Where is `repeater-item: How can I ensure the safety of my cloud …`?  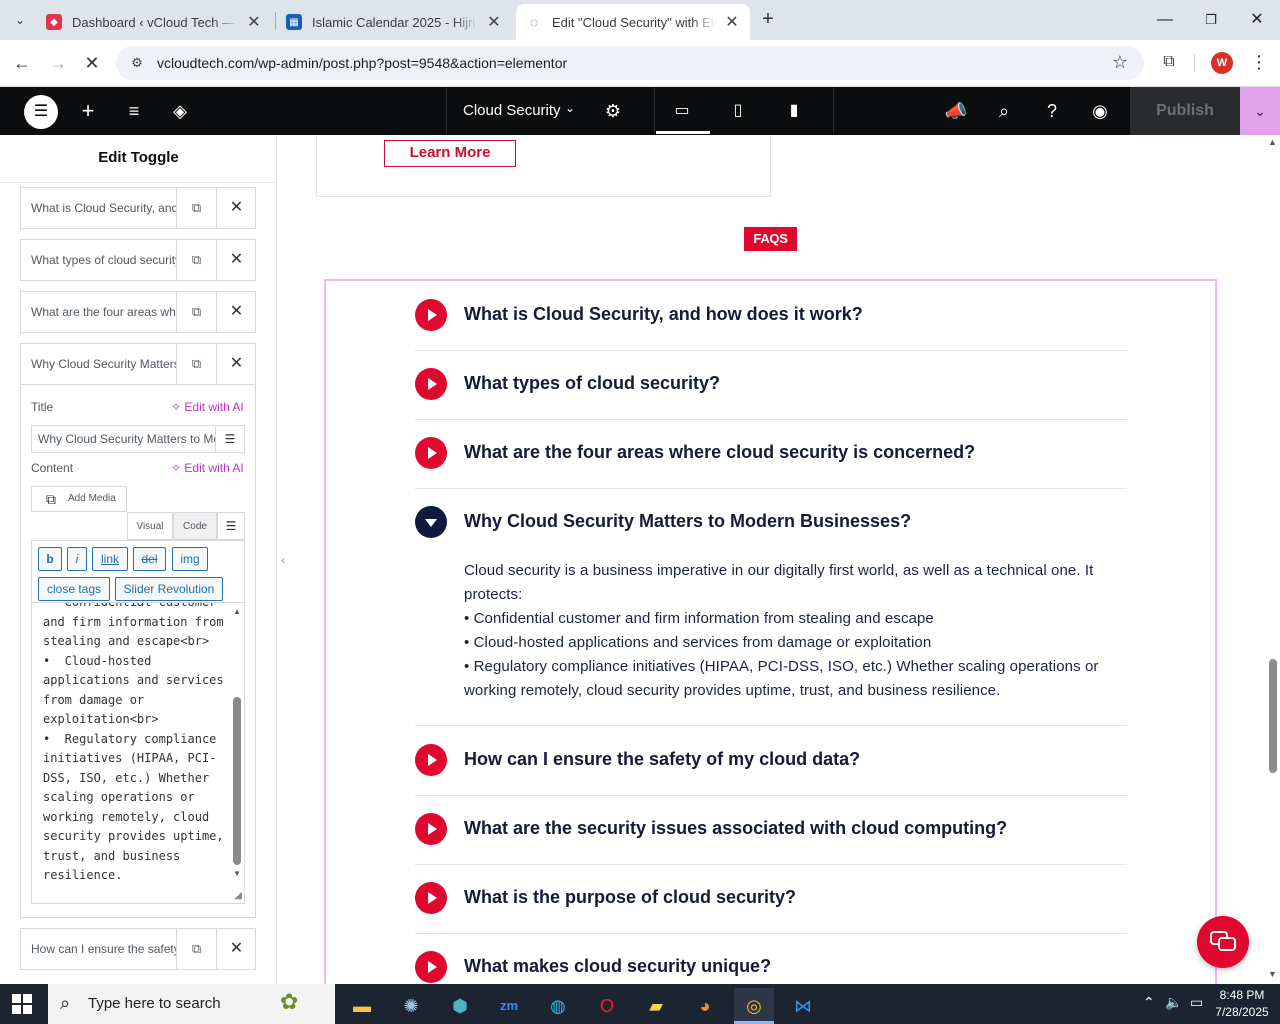
repeater-item: How can I ensure the safety of my cloud … is located at coordinates (138, 949).